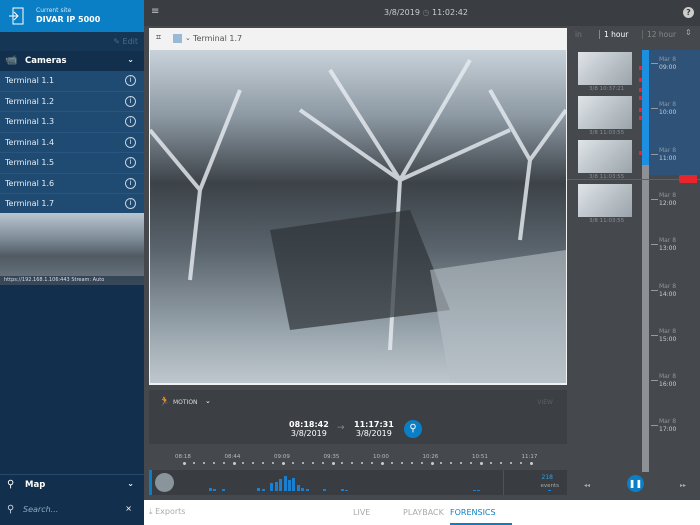  I want to click on rewind-button: ◂◂, so click(587, 485).